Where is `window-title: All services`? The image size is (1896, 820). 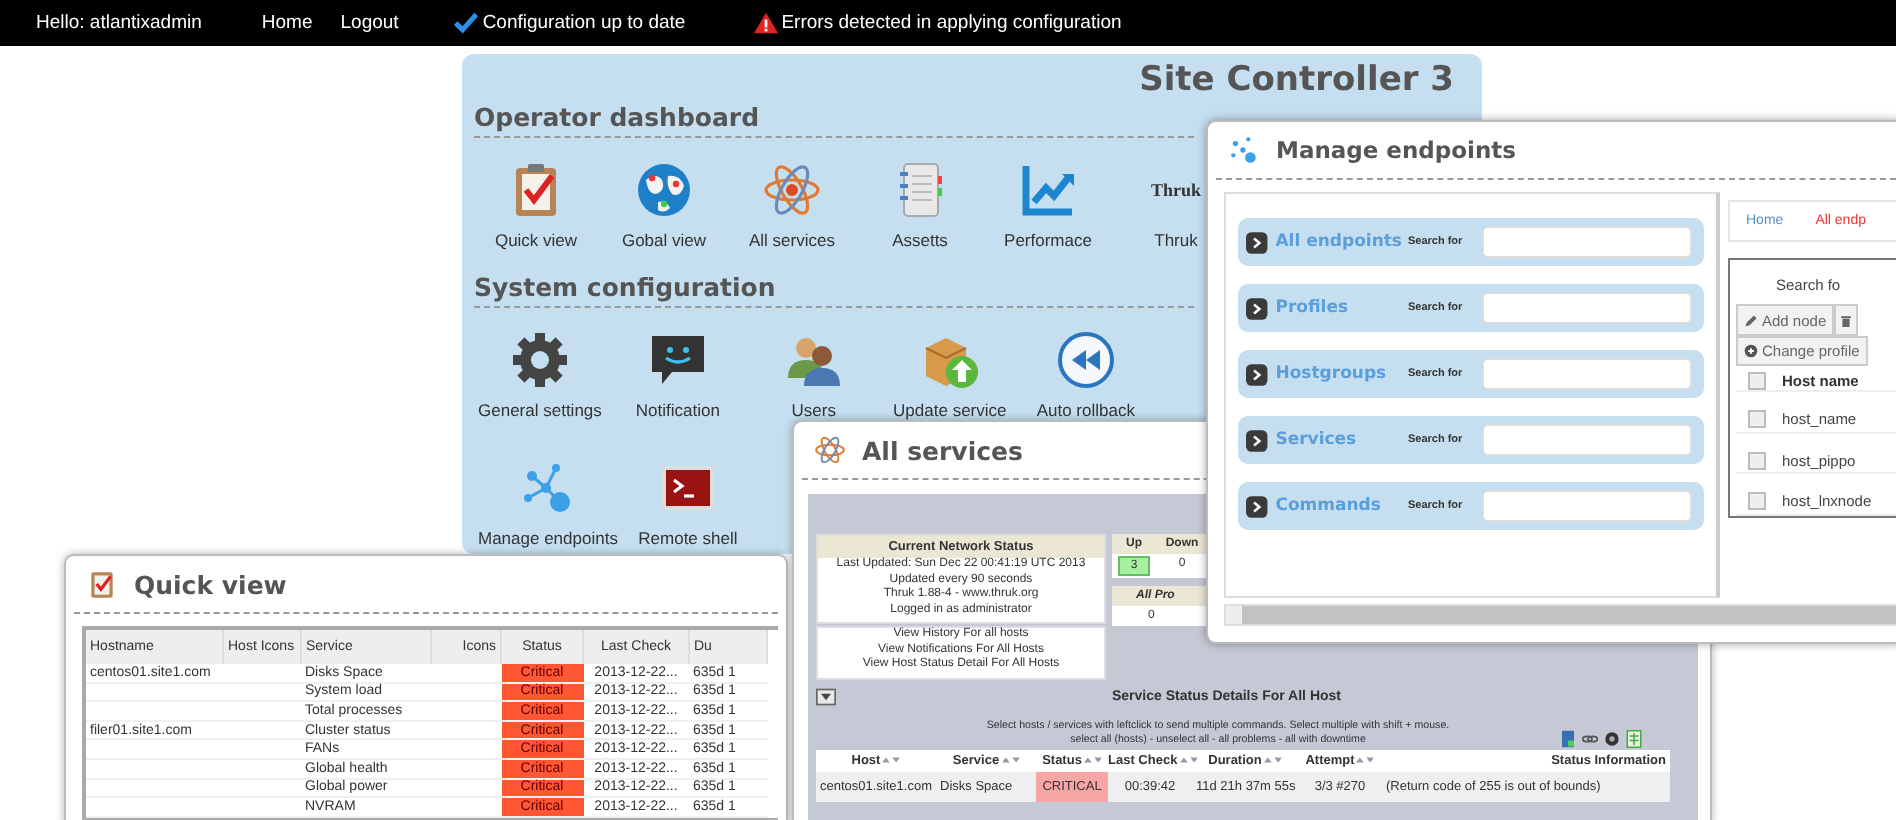 window-title: All services is located at coordinates (942, 450).